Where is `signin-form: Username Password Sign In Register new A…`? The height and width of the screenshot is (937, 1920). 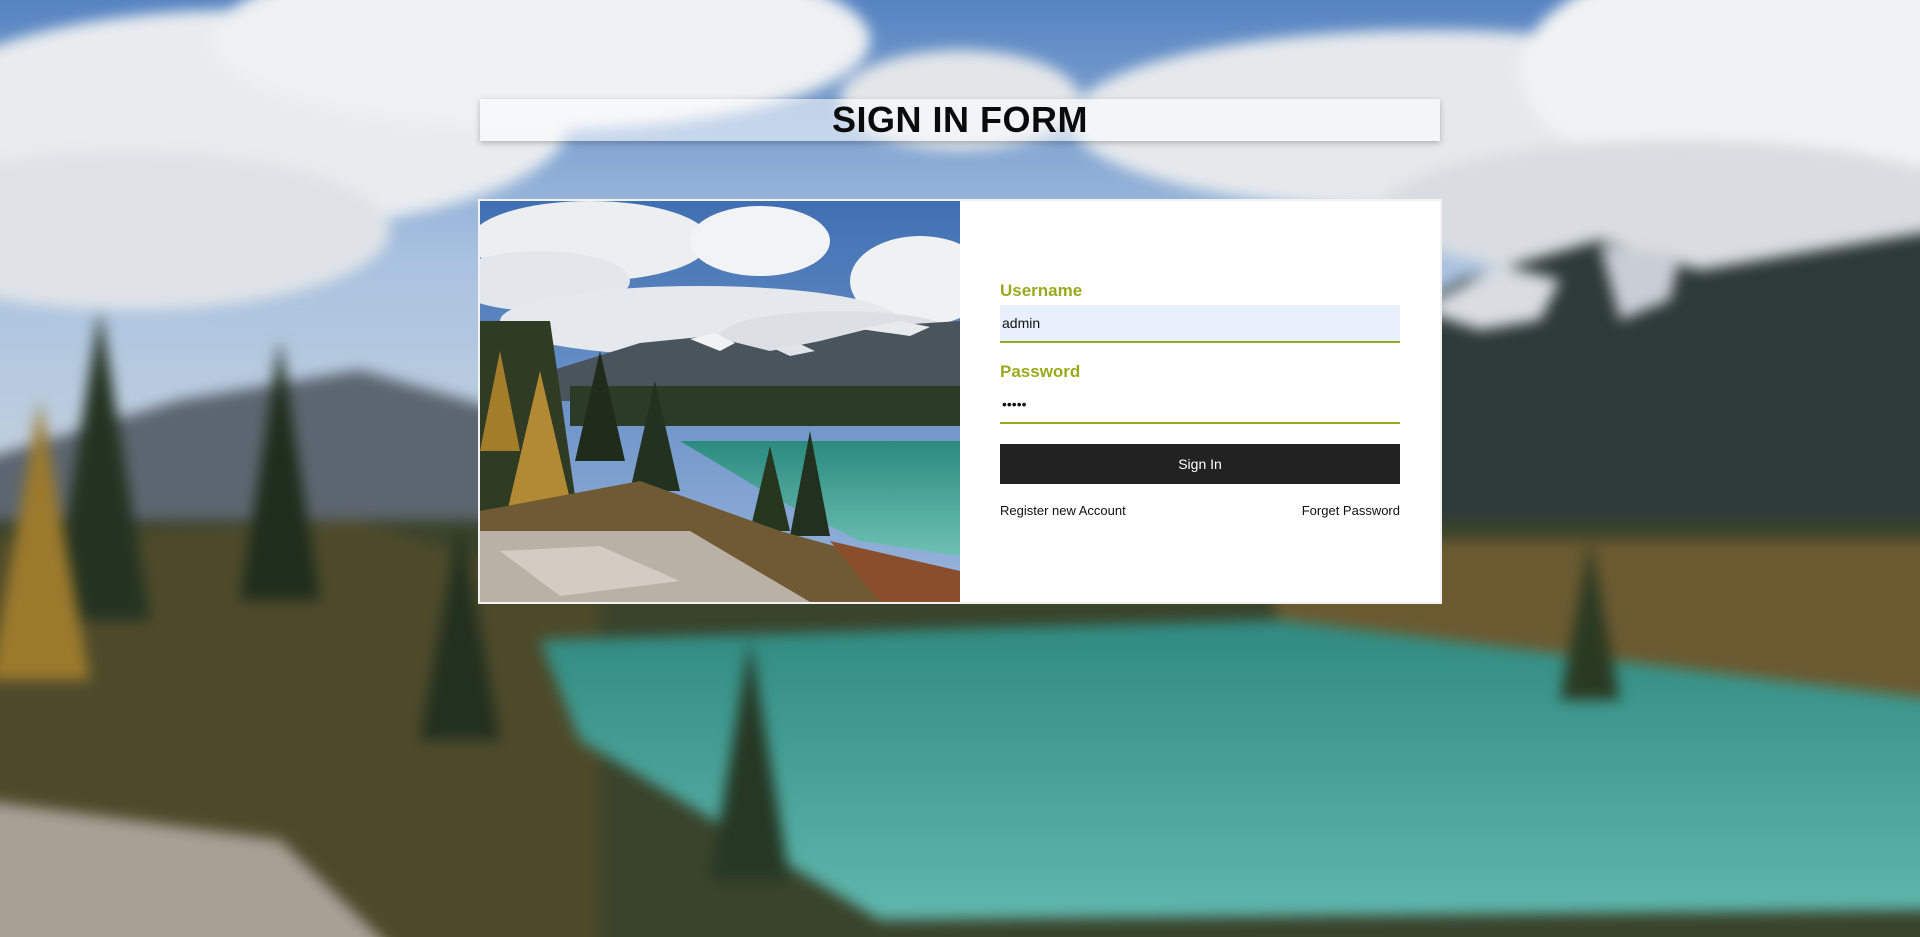
signin-form: Username Password Sign In Register new A… is located at coordinates (1200, 401).